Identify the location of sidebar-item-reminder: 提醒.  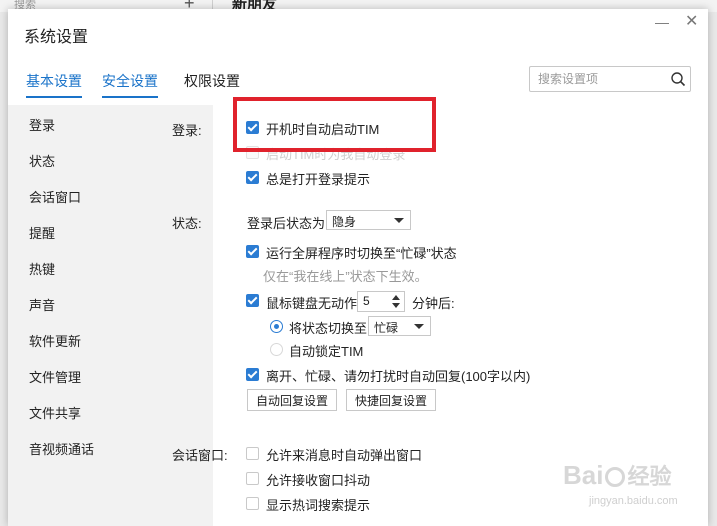
(42, 232).